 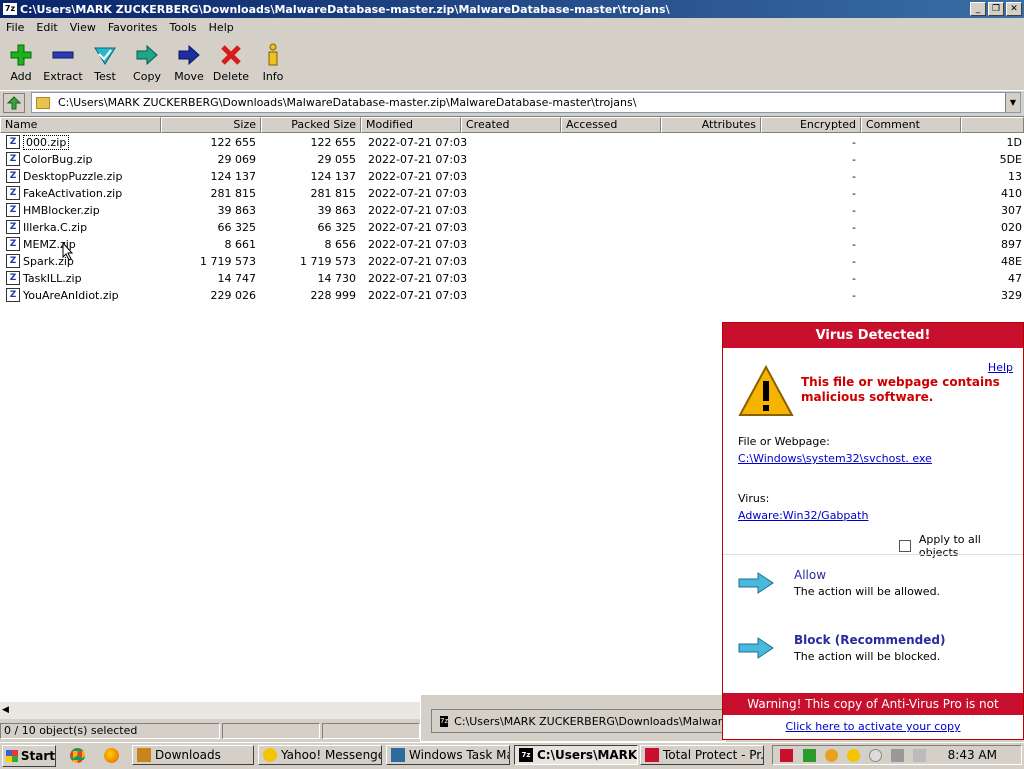 I want to click on menu-help: Help, so click(x=221, y=27).